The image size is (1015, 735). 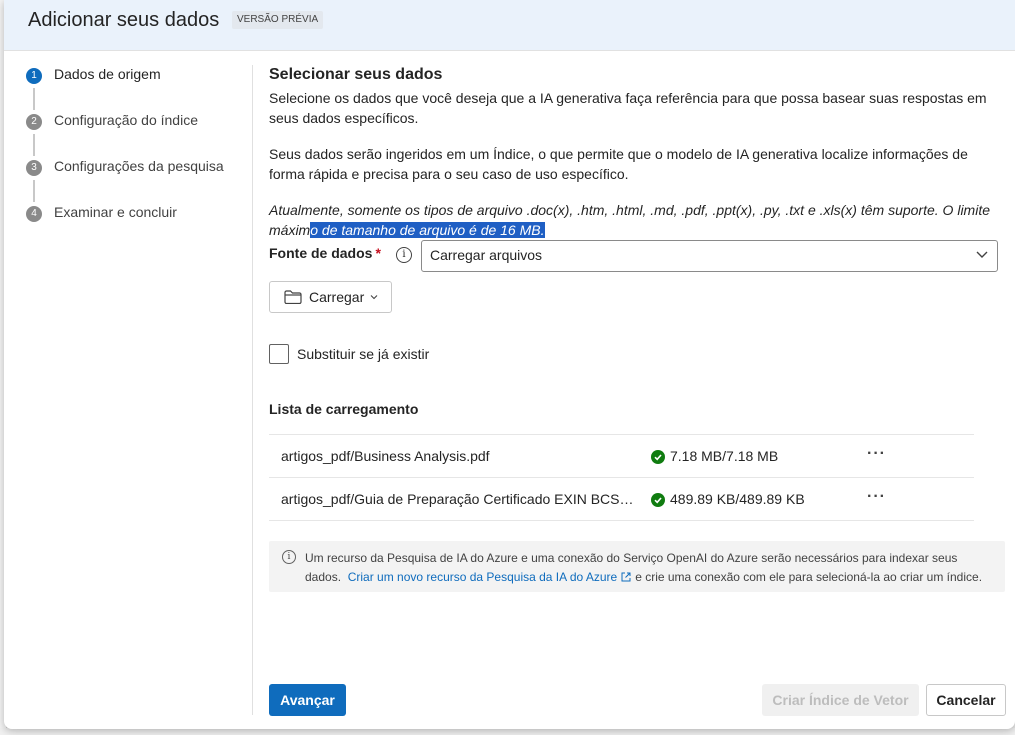 I want to click on step-label: Configurações da pesquisa, so click(x=139, y=166).